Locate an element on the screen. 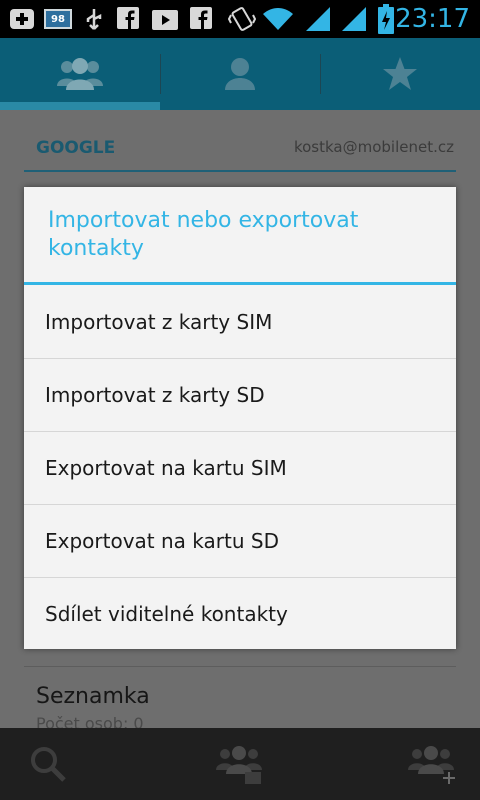  option-import-sim: Importovat z karty SIM is located at coordinates (240, 322).